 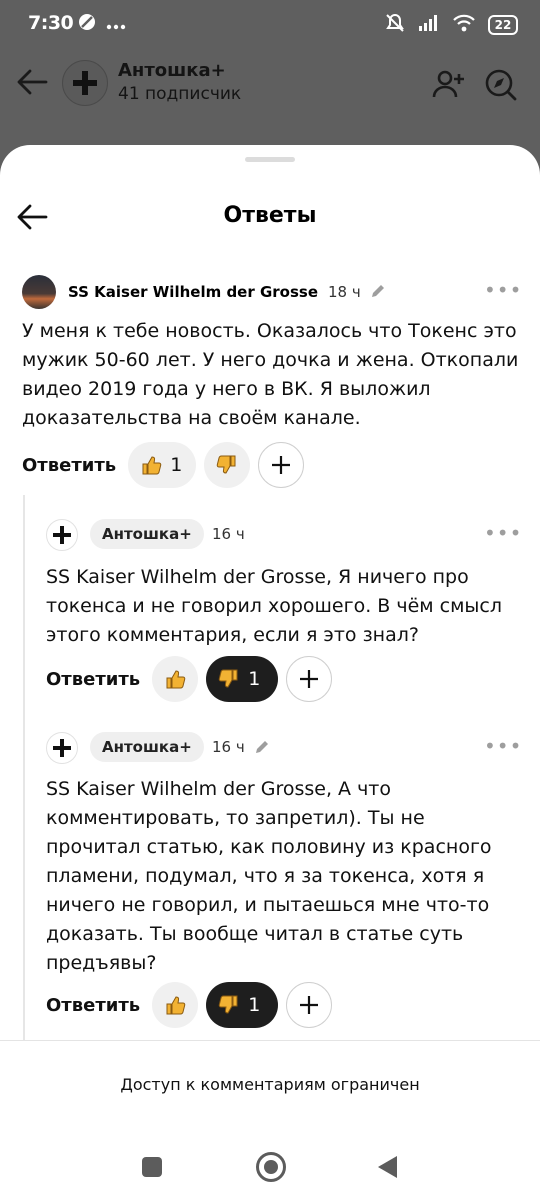 I want to click on channel-avatar, so click(x=85, y=83).